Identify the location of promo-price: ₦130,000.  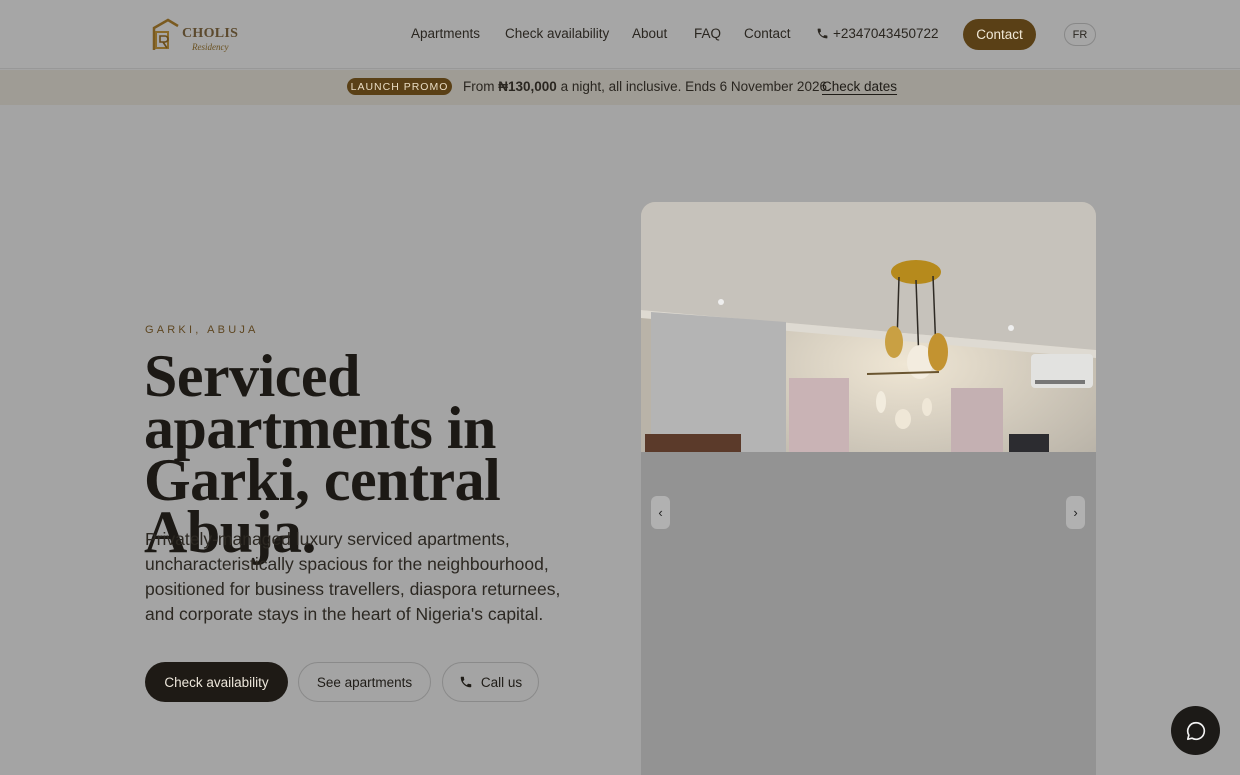
(527, 86).